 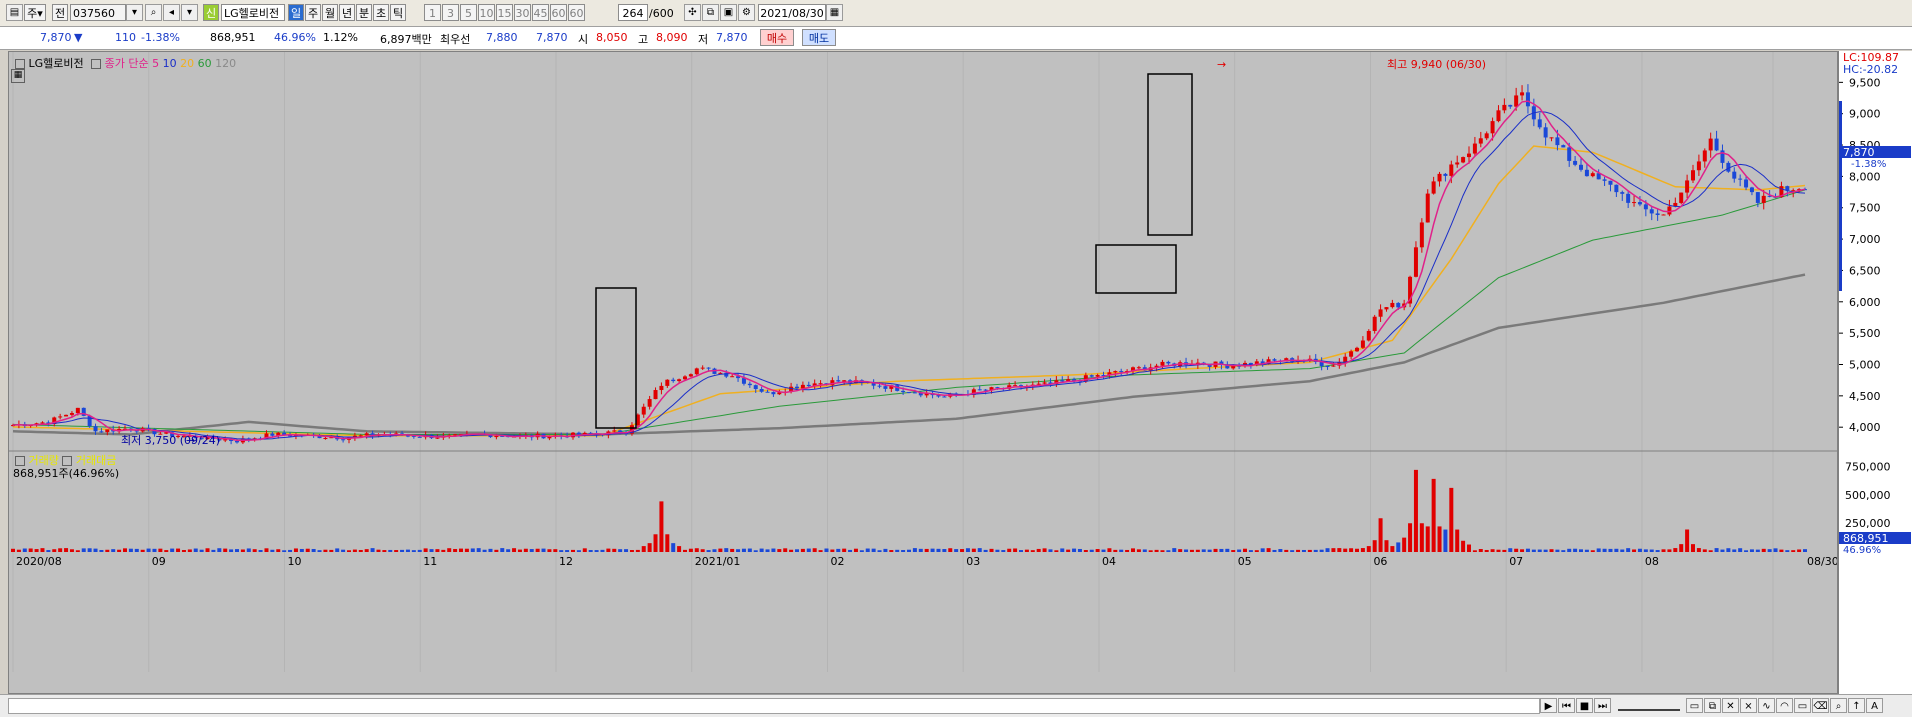 What do you see at coordinates (774, 706) in the screenshot?
I see `horizontal-scrollbar` at bounding box center [774, 706].